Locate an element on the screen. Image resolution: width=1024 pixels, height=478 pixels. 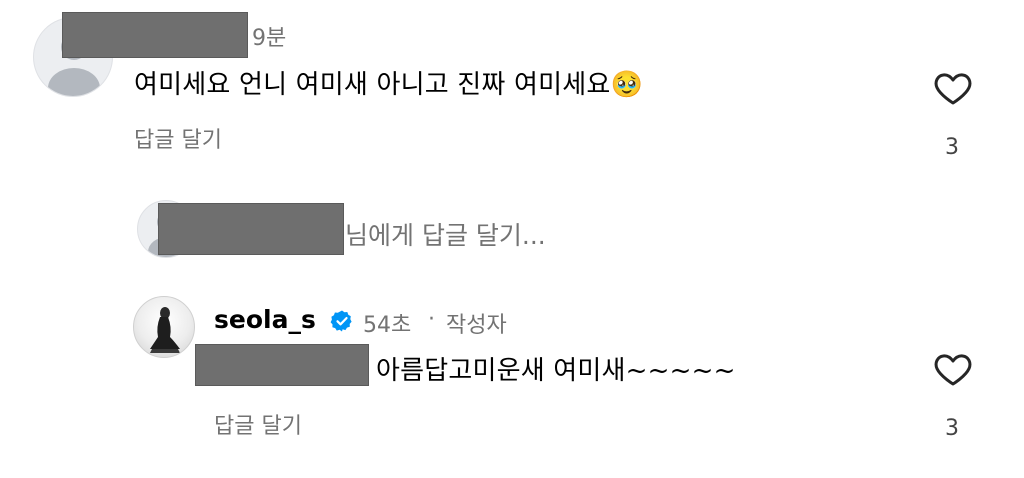
comment-time: 9분 is located at coordinates (269, 38).